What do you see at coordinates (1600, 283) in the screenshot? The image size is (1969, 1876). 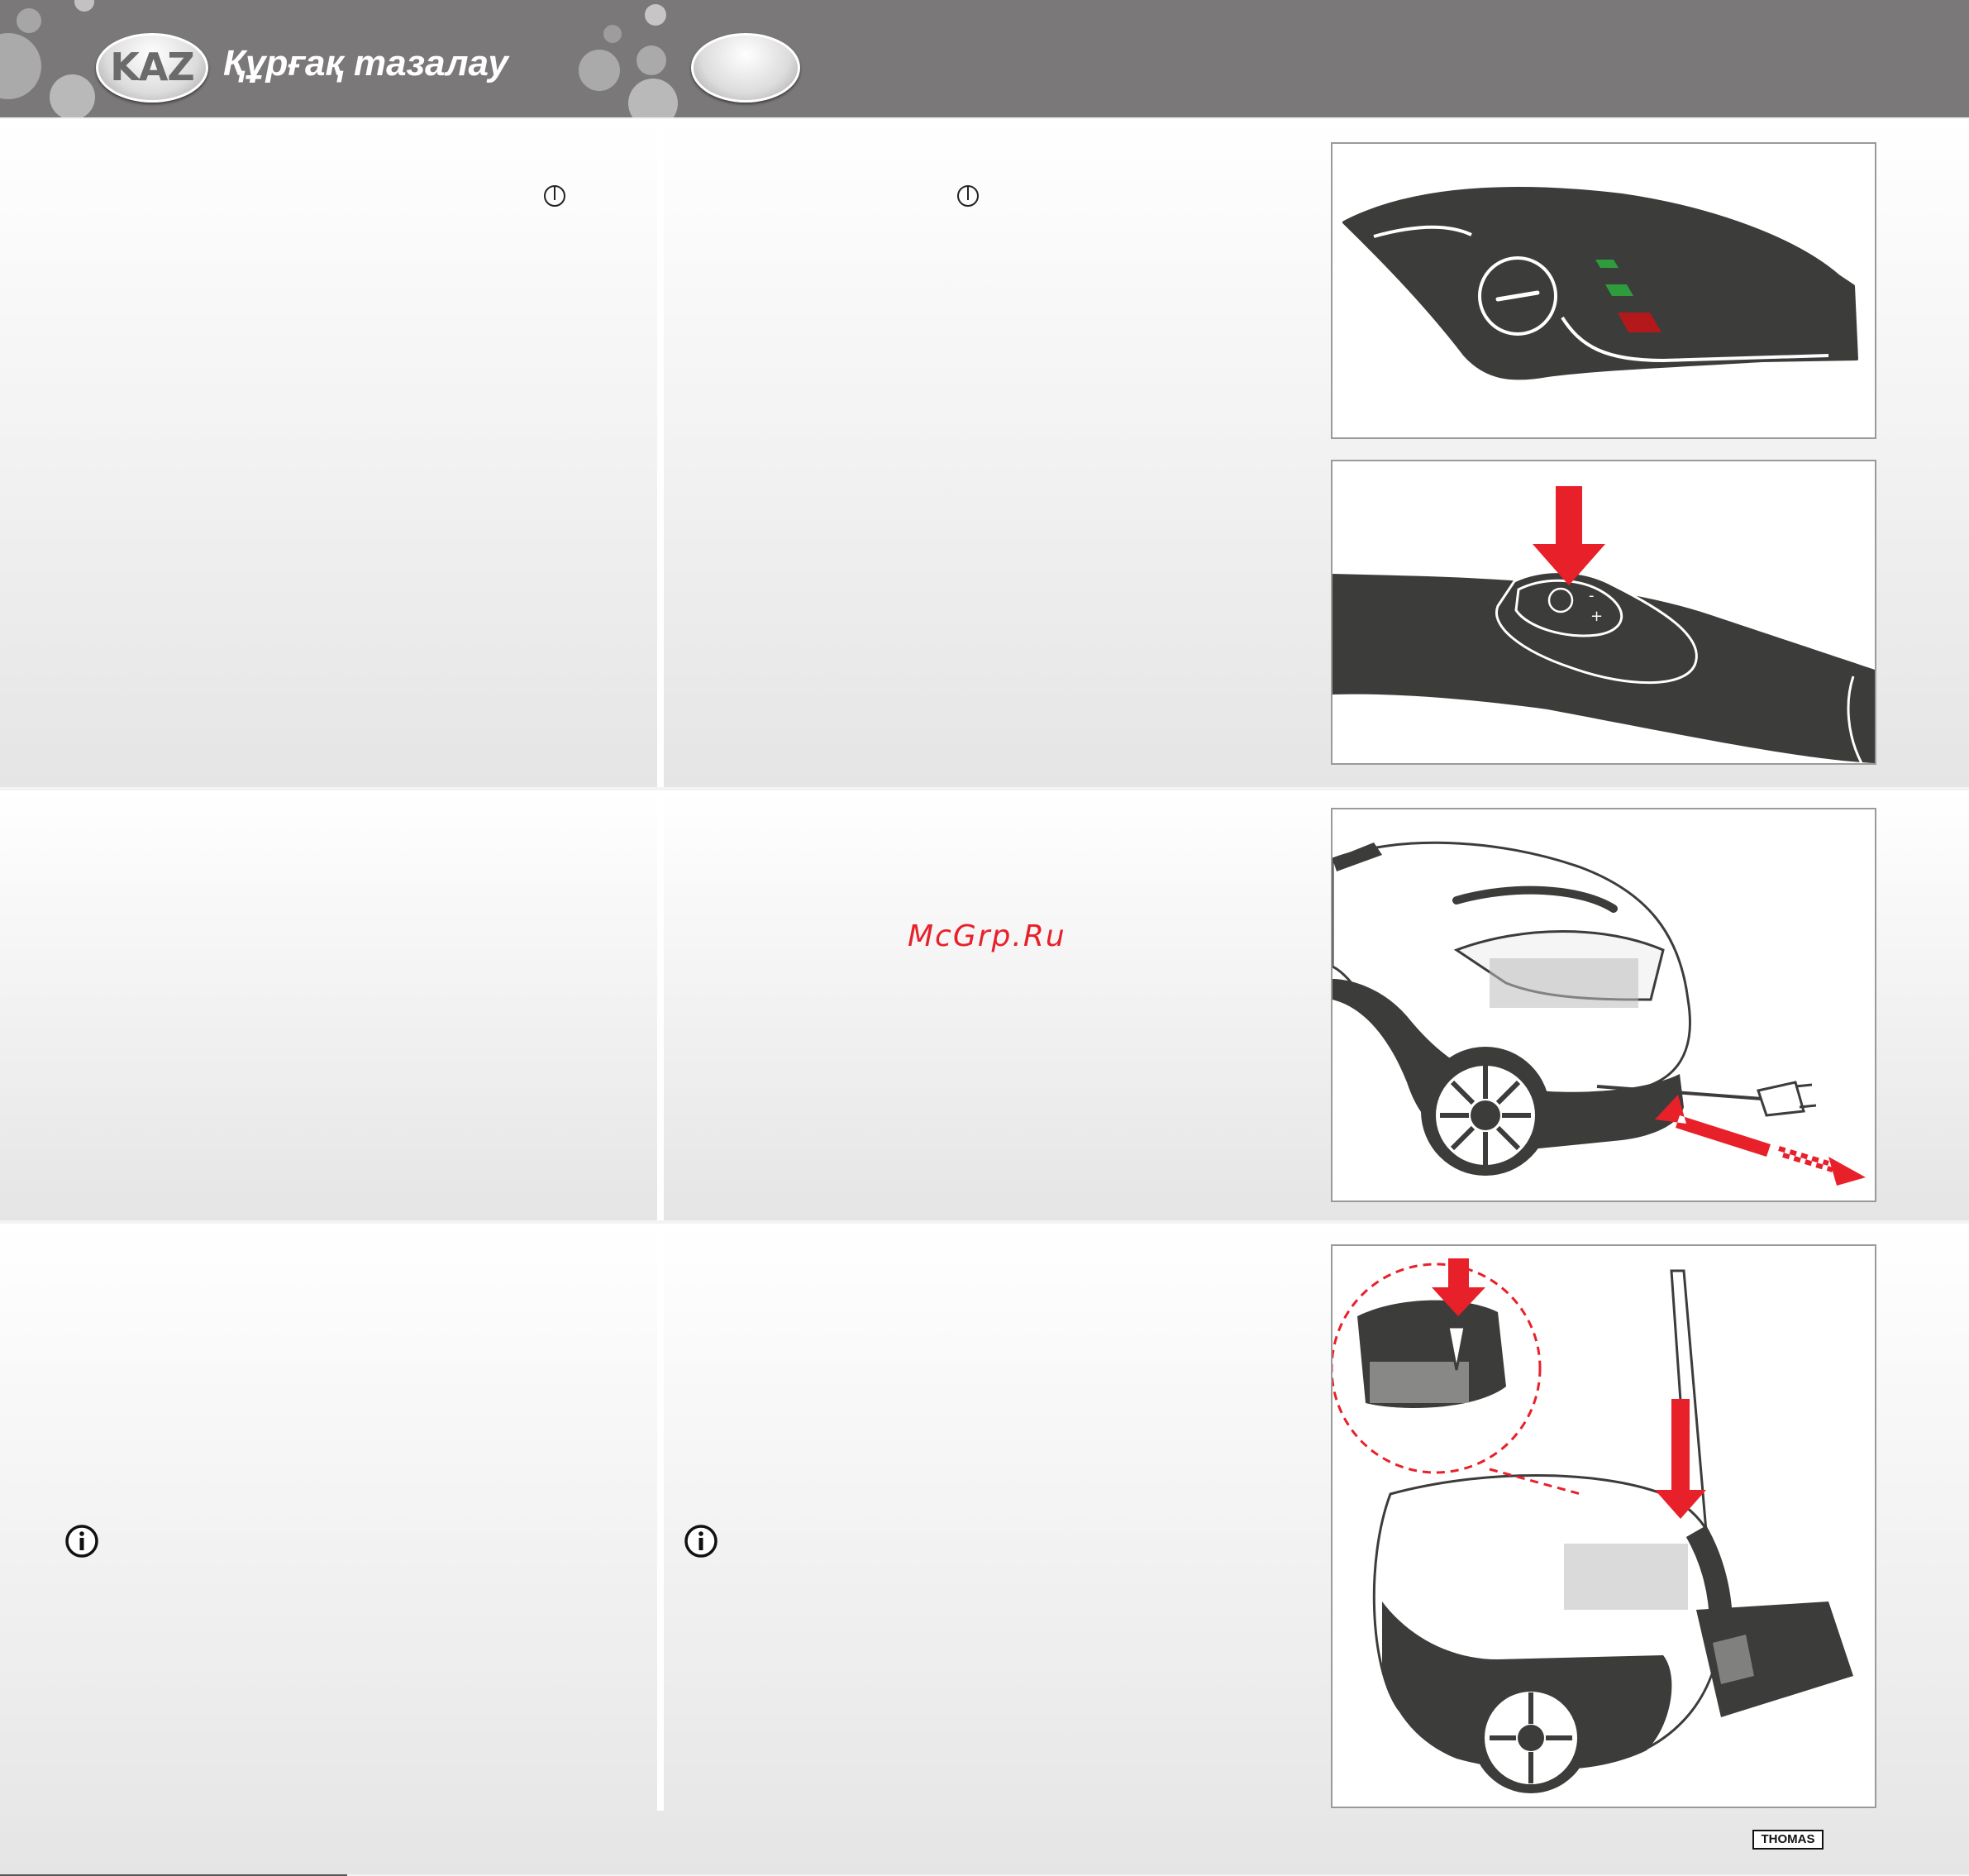 I see `handle-indicator-drawing` at bounding box center [1600, 283].